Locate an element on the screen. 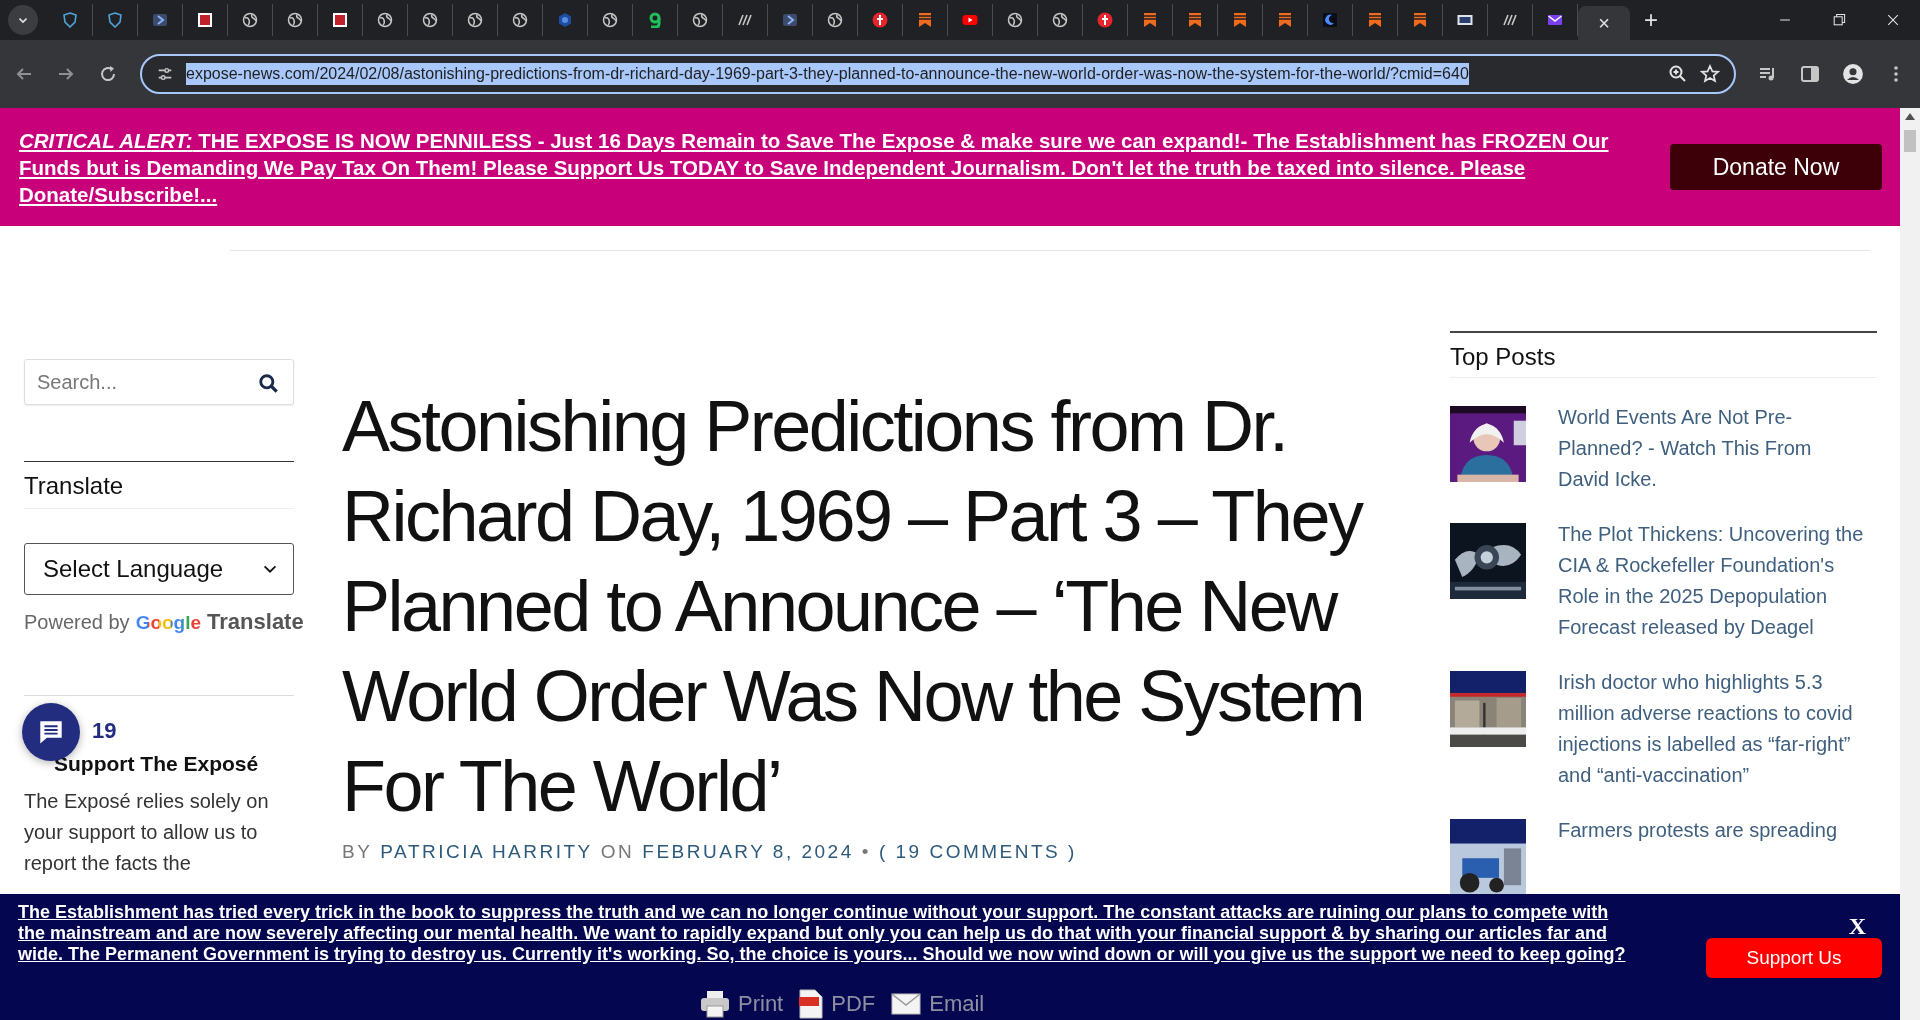 The image size is (1920, 1020). side-panel-icon is located at coordinates (1810, 74).